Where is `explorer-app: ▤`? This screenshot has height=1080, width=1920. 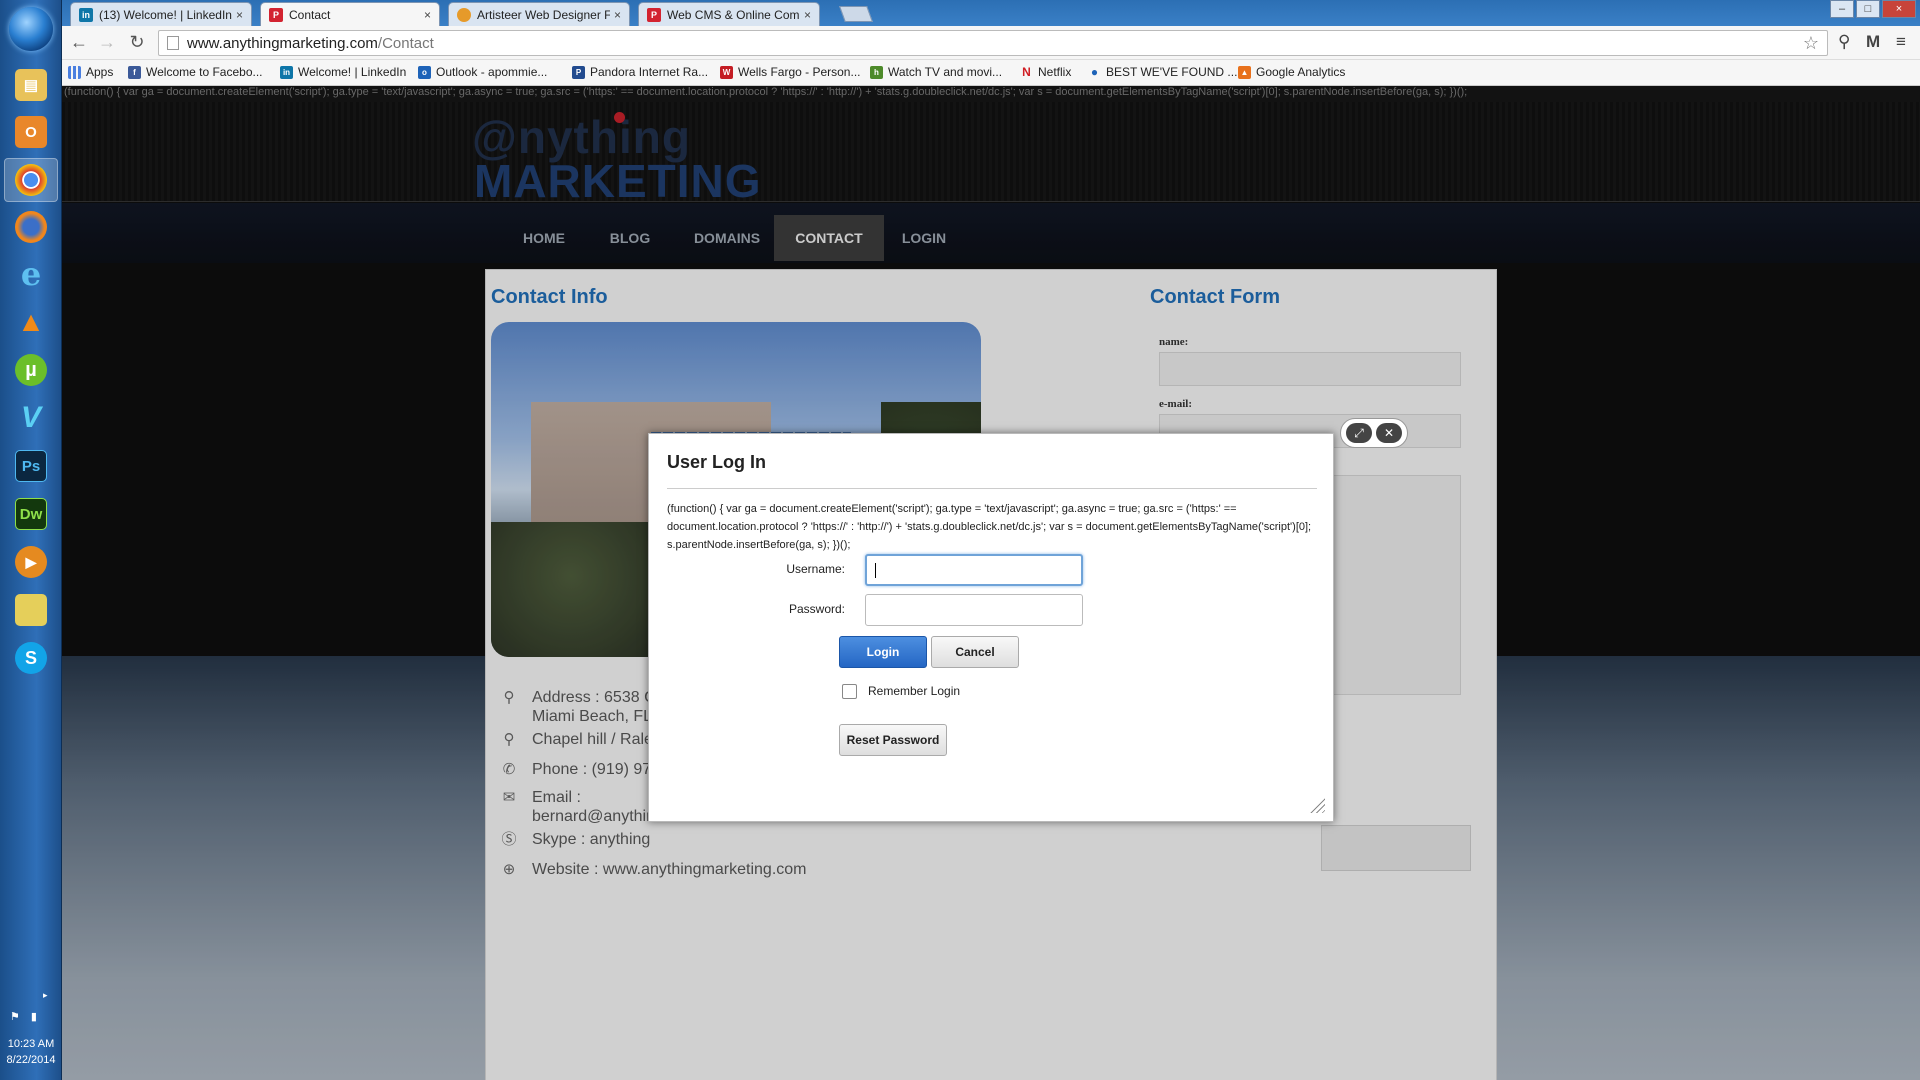 explorer-app: ▤ is located at coordinates (31, 85).